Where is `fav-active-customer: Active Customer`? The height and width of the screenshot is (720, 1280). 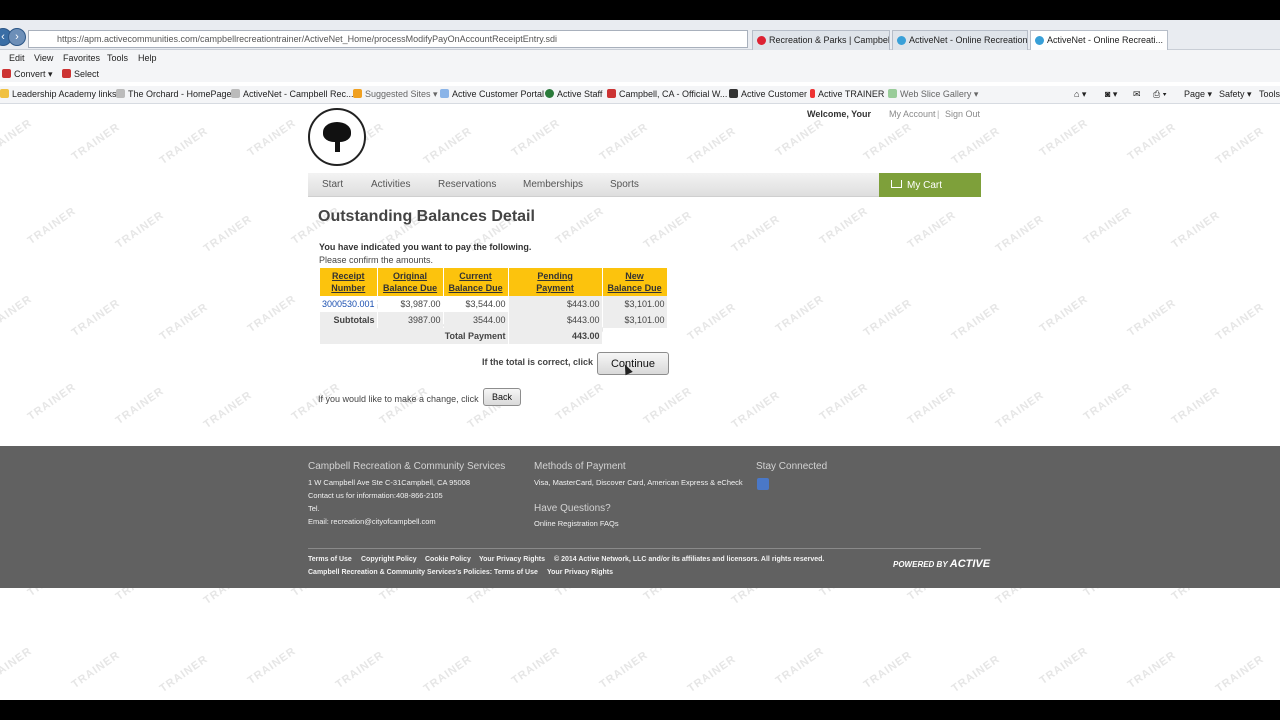 fav-active-customer: Active Customer is located at coordinates (768, 94).